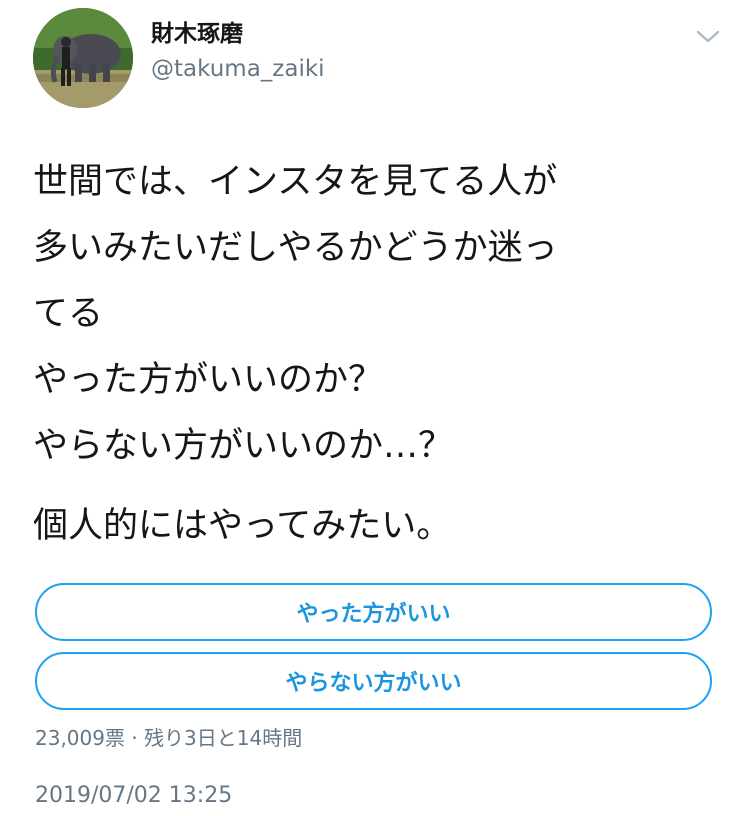 Image resolution: width=737 pixels, height=816 pixels. What do you see at coordinates (223, 738) in the screenshot?
I see `poll-time-left: 残り3日と14時間` at bounding box center [223, 738].